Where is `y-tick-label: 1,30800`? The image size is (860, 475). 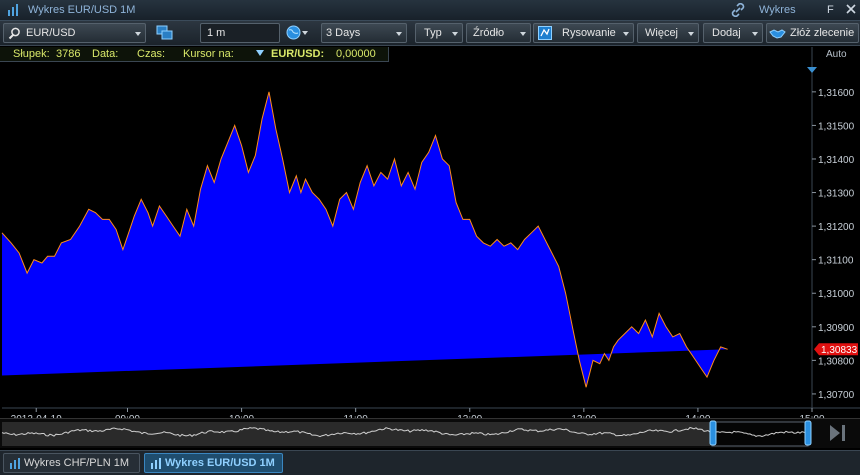
y-tick-label: 1,30800 is located at coordinates (836, 361).